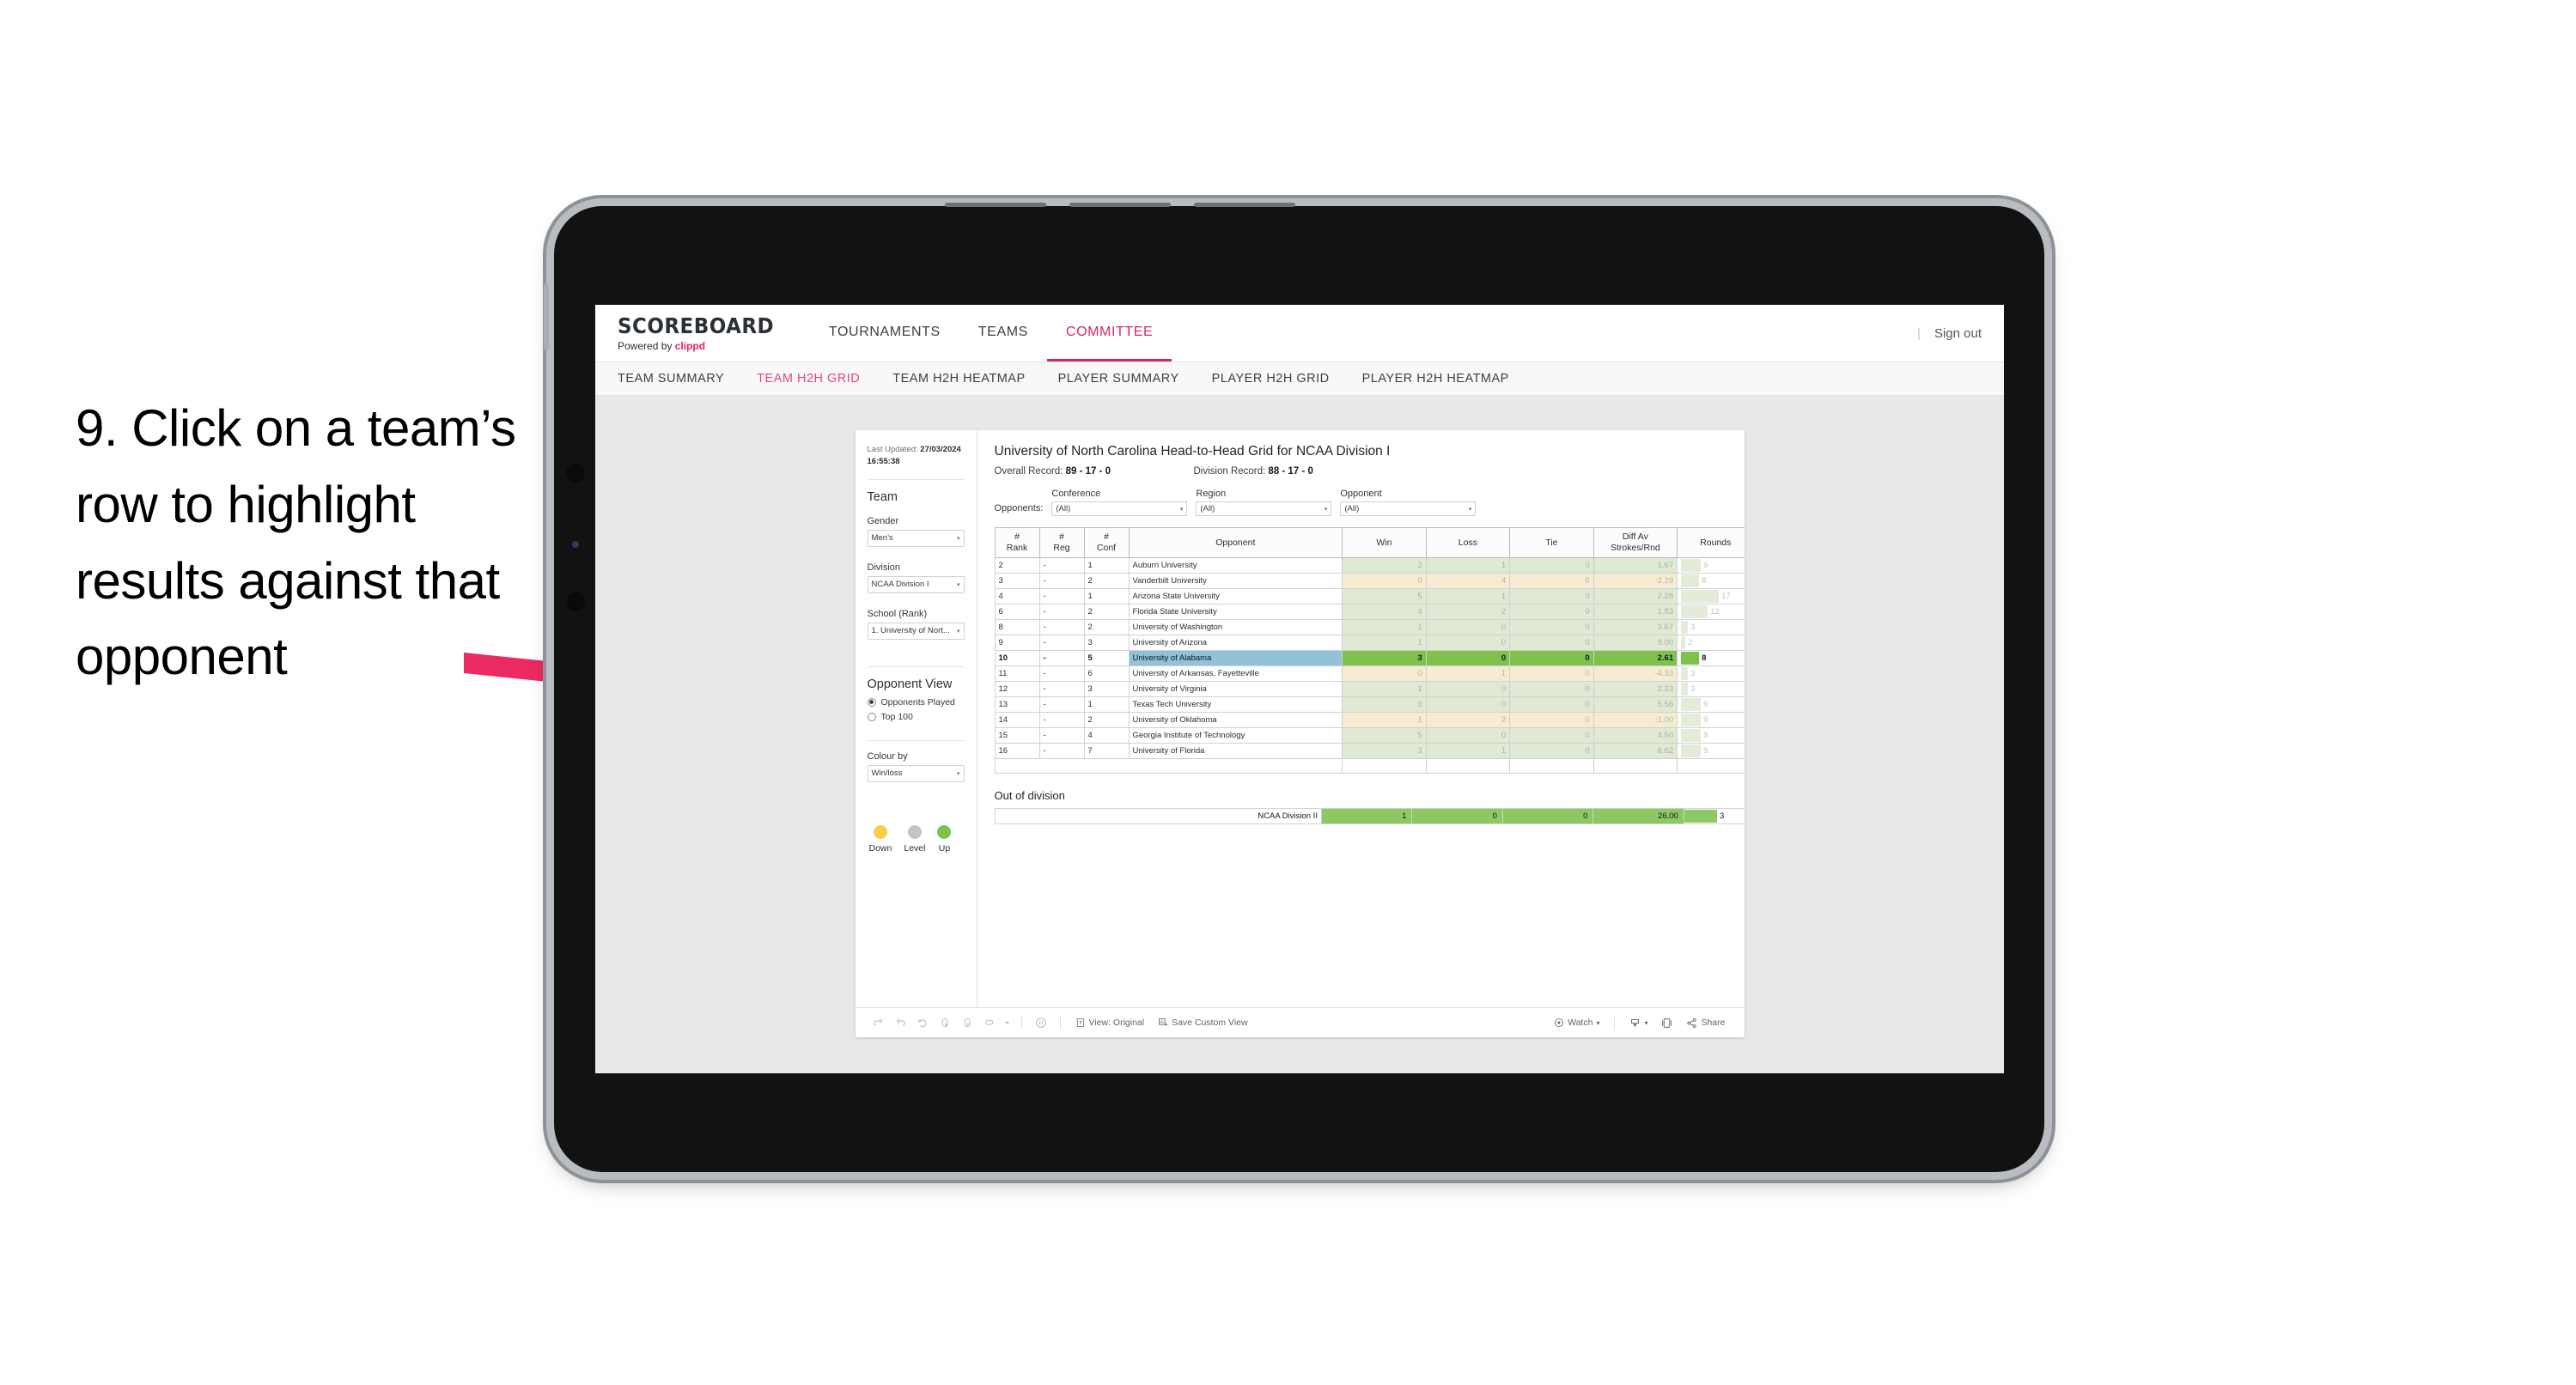 The width and height of the screenshot is (2576, 1385). I want to click on fullscreen-button, so click(1666, 1023).